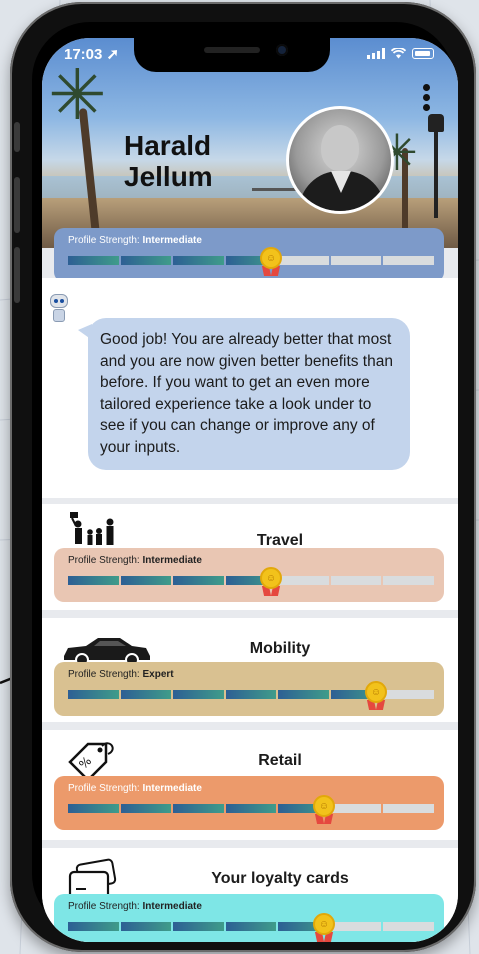 The image size is (479, 954). I want to click on avatar, so click(340, 160).